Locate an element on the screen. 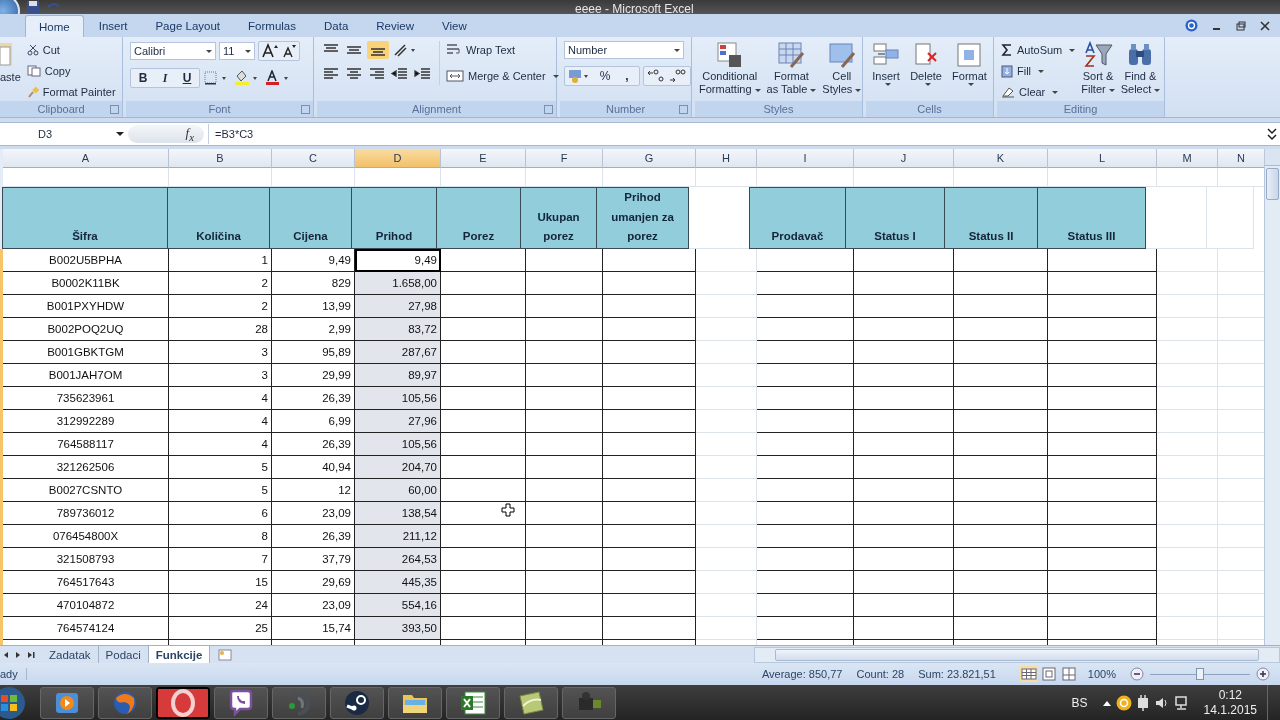 Image resolution: width=1280 pixels, height=720 pixels. zoom-out-icon is located at coordinates (1137, 674).